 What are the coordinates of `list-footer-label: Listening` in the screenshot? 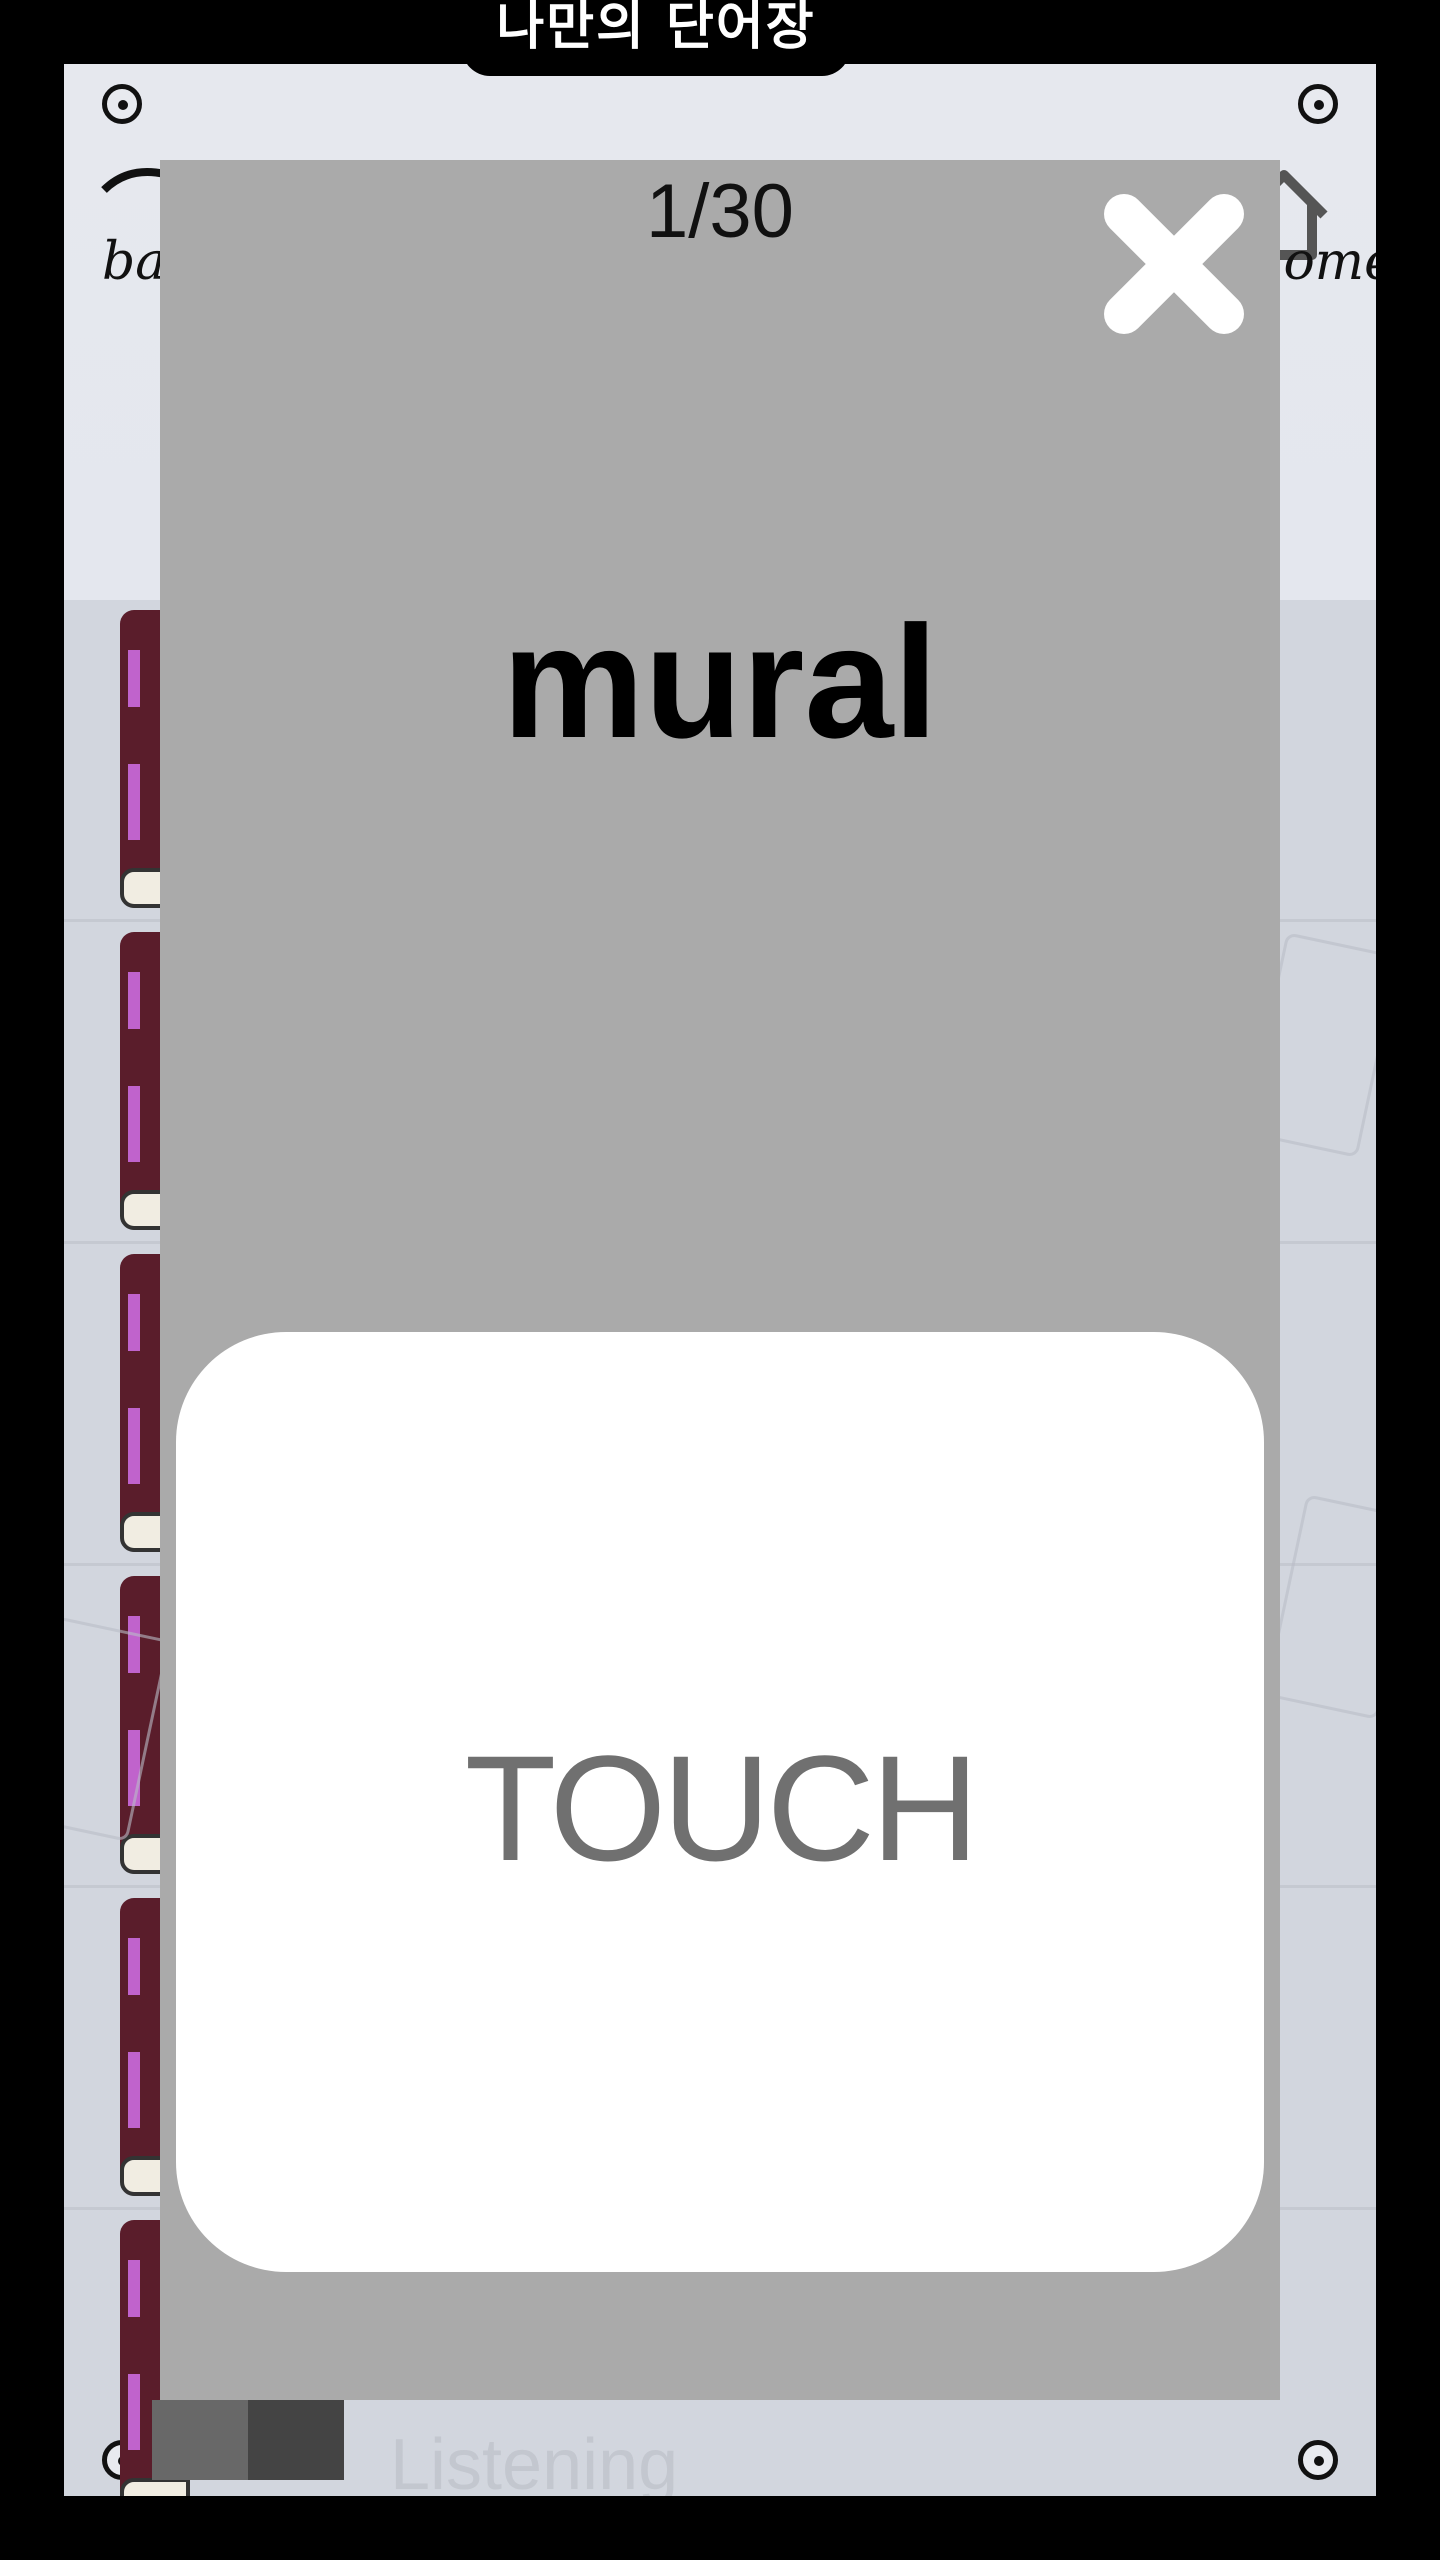 It's located at (534, 2460).